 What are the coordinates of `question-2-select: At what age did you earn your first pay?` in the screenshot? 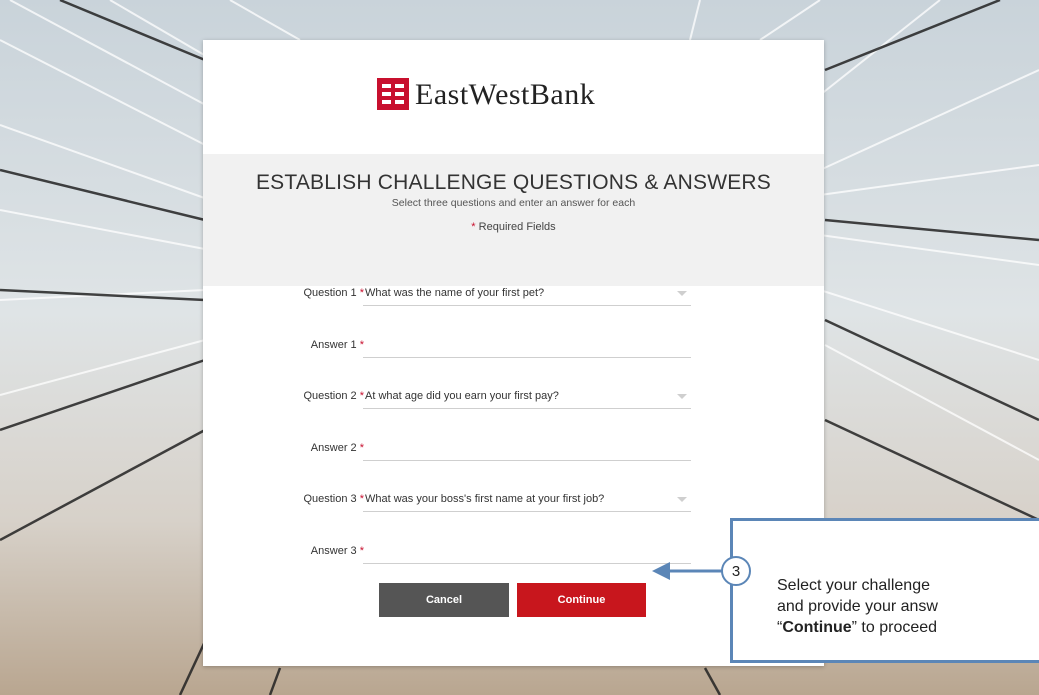 It's located at (527, 397).